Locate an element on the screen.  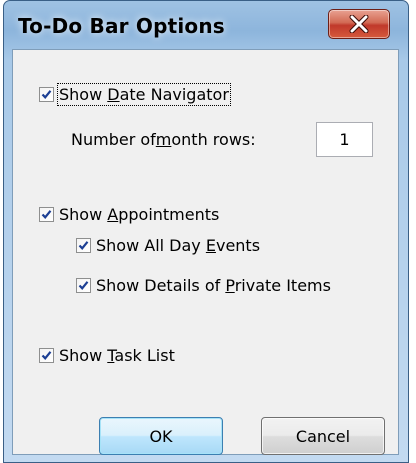
label-text: ppointments is located at coordinates (169, 214).